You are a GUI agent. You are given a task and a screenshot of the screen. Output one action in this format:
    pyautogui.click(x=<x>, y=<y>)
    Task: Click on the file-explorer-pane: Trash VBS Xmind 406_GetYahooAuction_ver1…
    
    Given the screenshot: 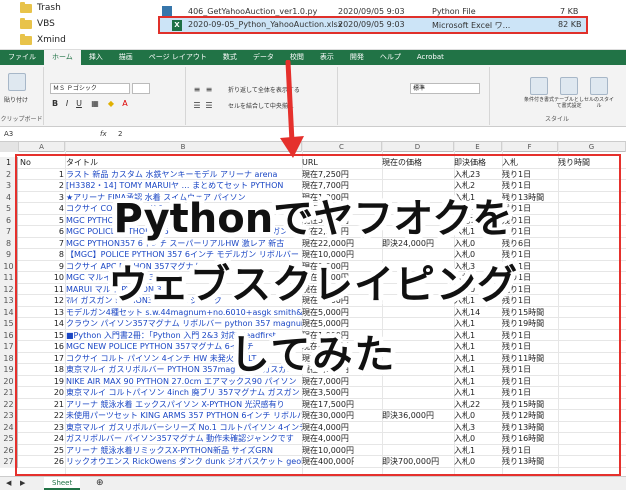 What is the action you would take?
    pyautogui.click(x=313, y=25)
    